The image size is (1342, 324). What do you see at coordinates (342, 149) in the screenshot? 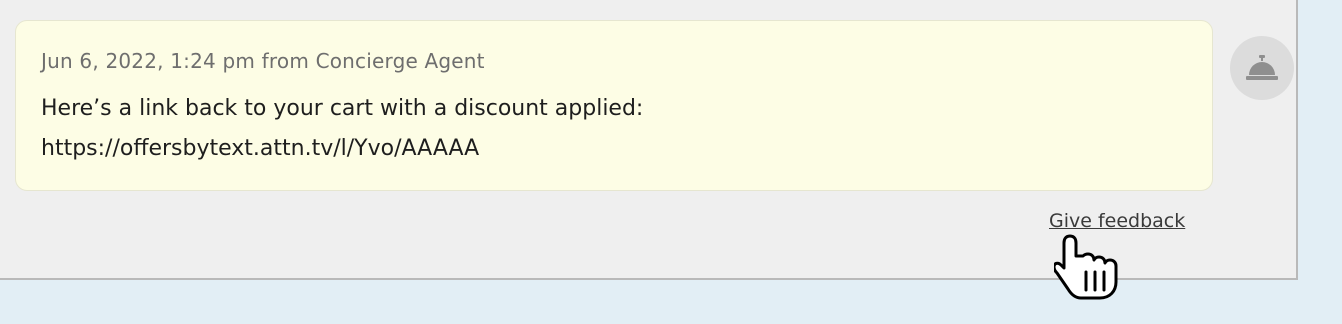
I see `message-link: https://offersbytext.attn.tv/l/Yvo/AAAAA` at bounding box center [342, 149].